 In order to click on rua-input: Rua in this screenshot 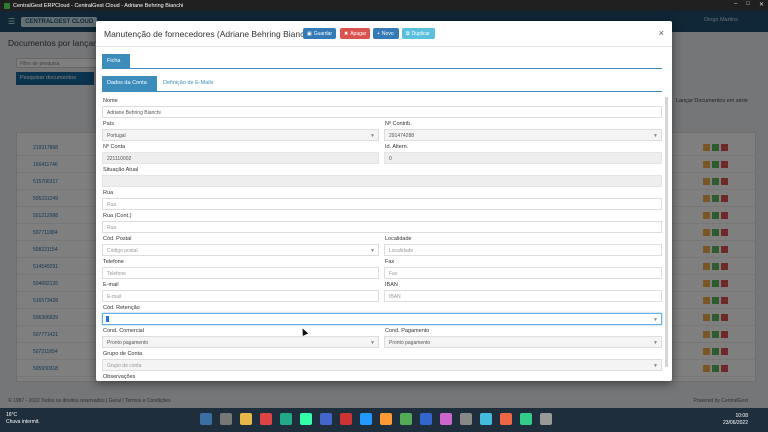, I will do `click(382, 204)`.